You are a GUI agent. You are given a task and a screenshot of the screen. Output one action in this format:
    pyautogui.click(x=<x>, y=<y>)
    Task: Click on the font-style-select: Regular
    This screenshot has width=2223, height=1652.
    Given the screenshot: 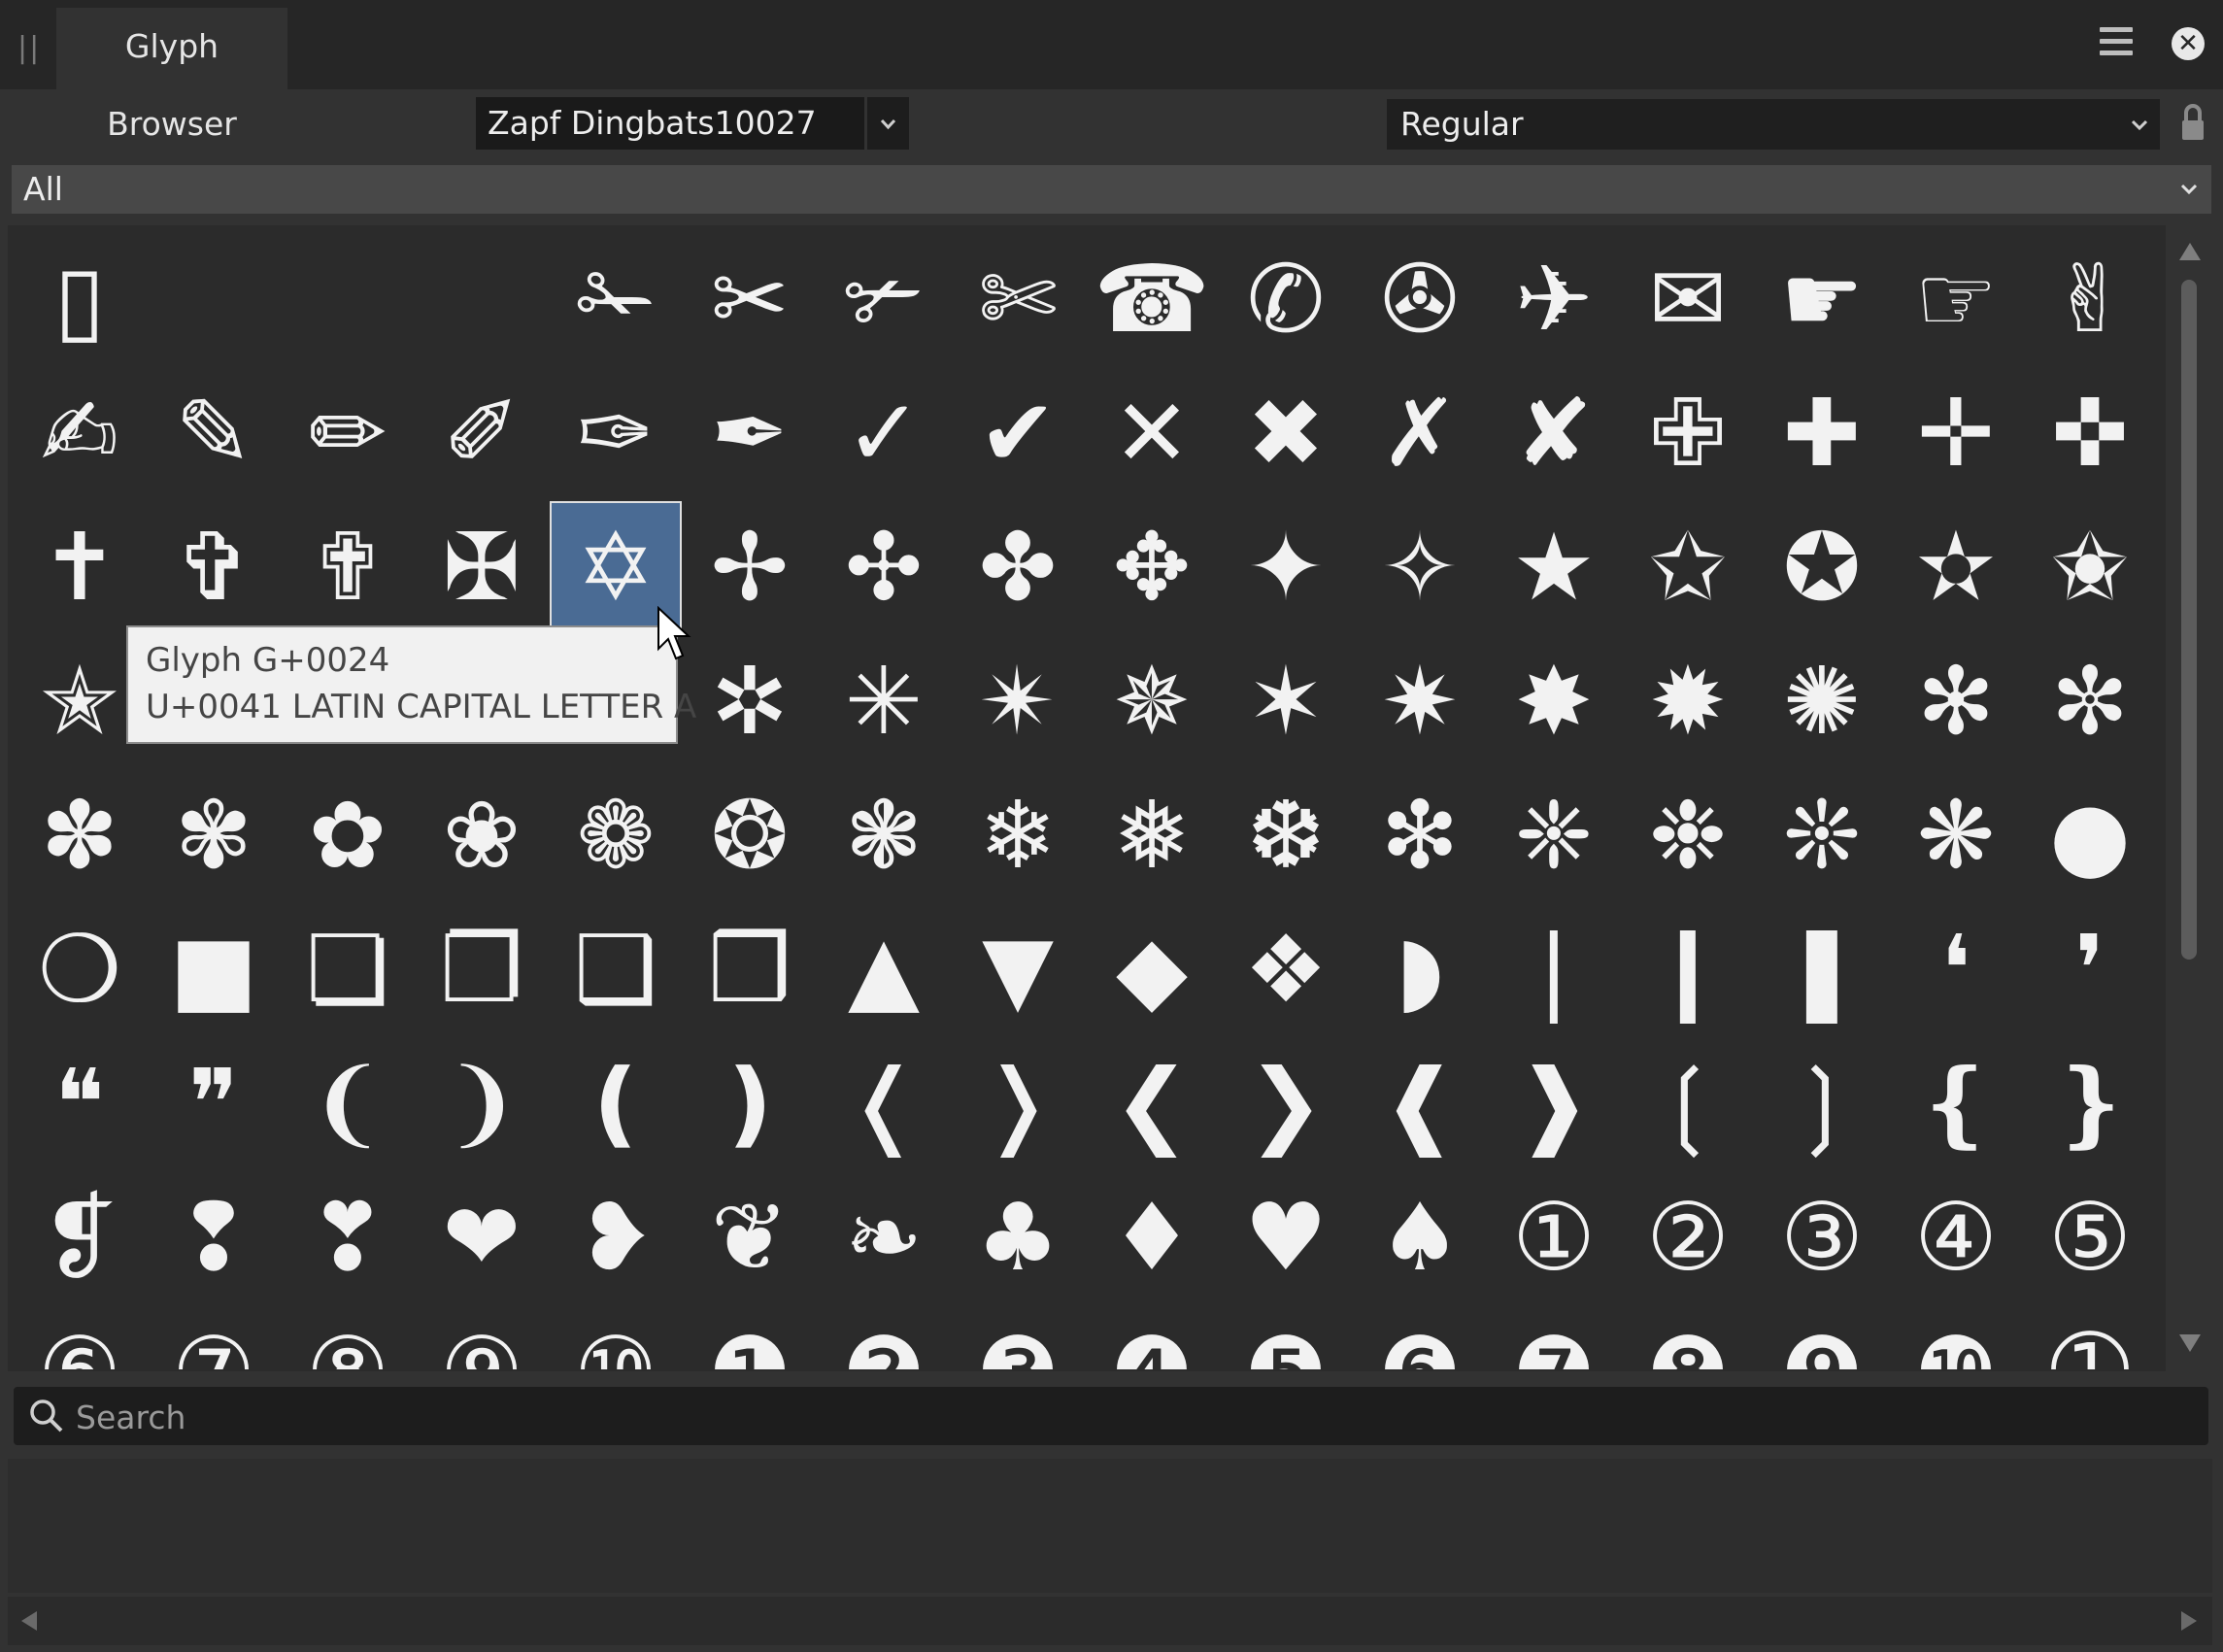 What is the action you would take?
    pyautogui.click(x=1773, y=124)
    